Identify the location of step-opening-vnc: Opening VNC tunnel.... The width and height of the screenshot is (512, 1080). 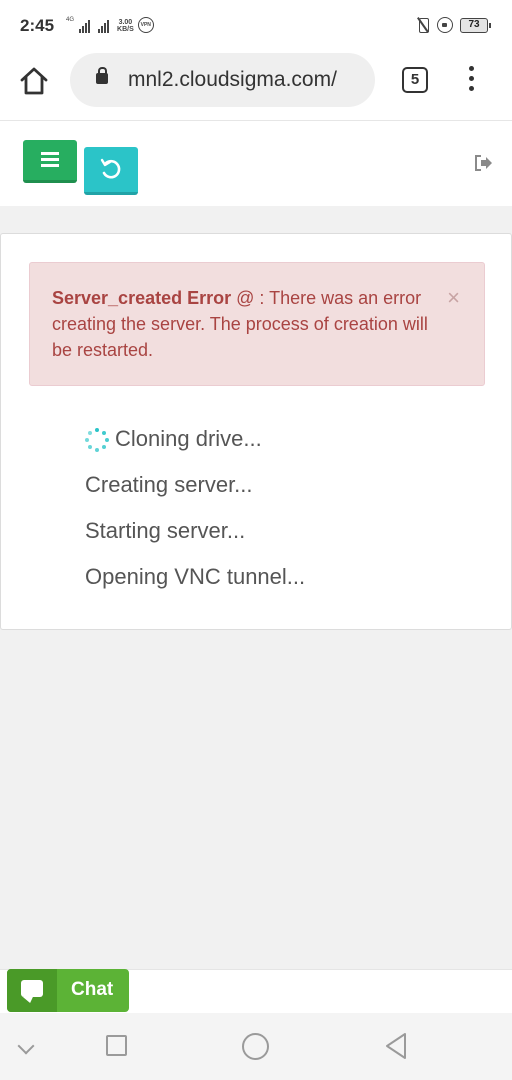
(195, 585).